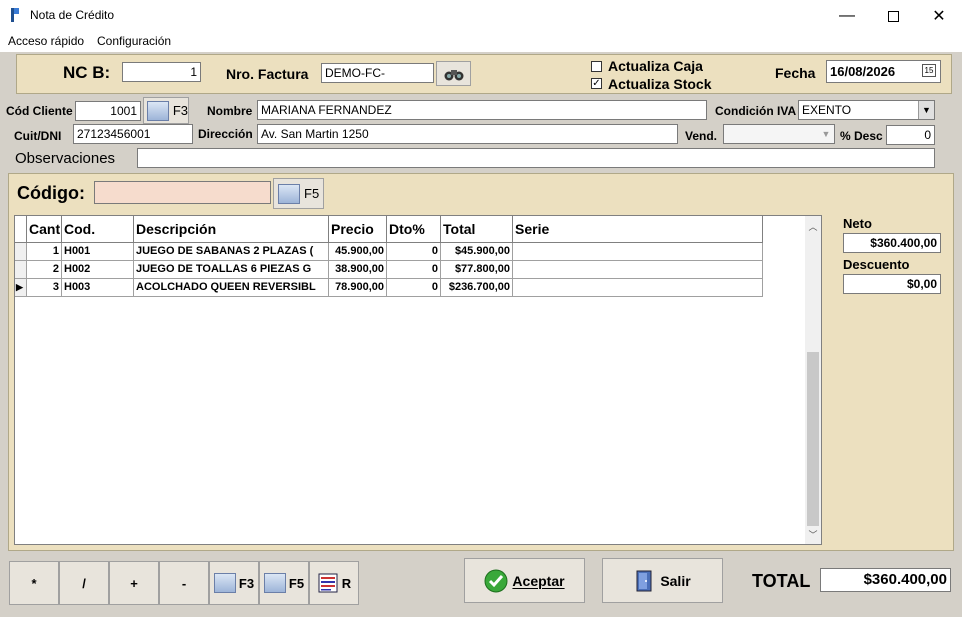  I want to click on close-button: ✕, so click(939, 16).